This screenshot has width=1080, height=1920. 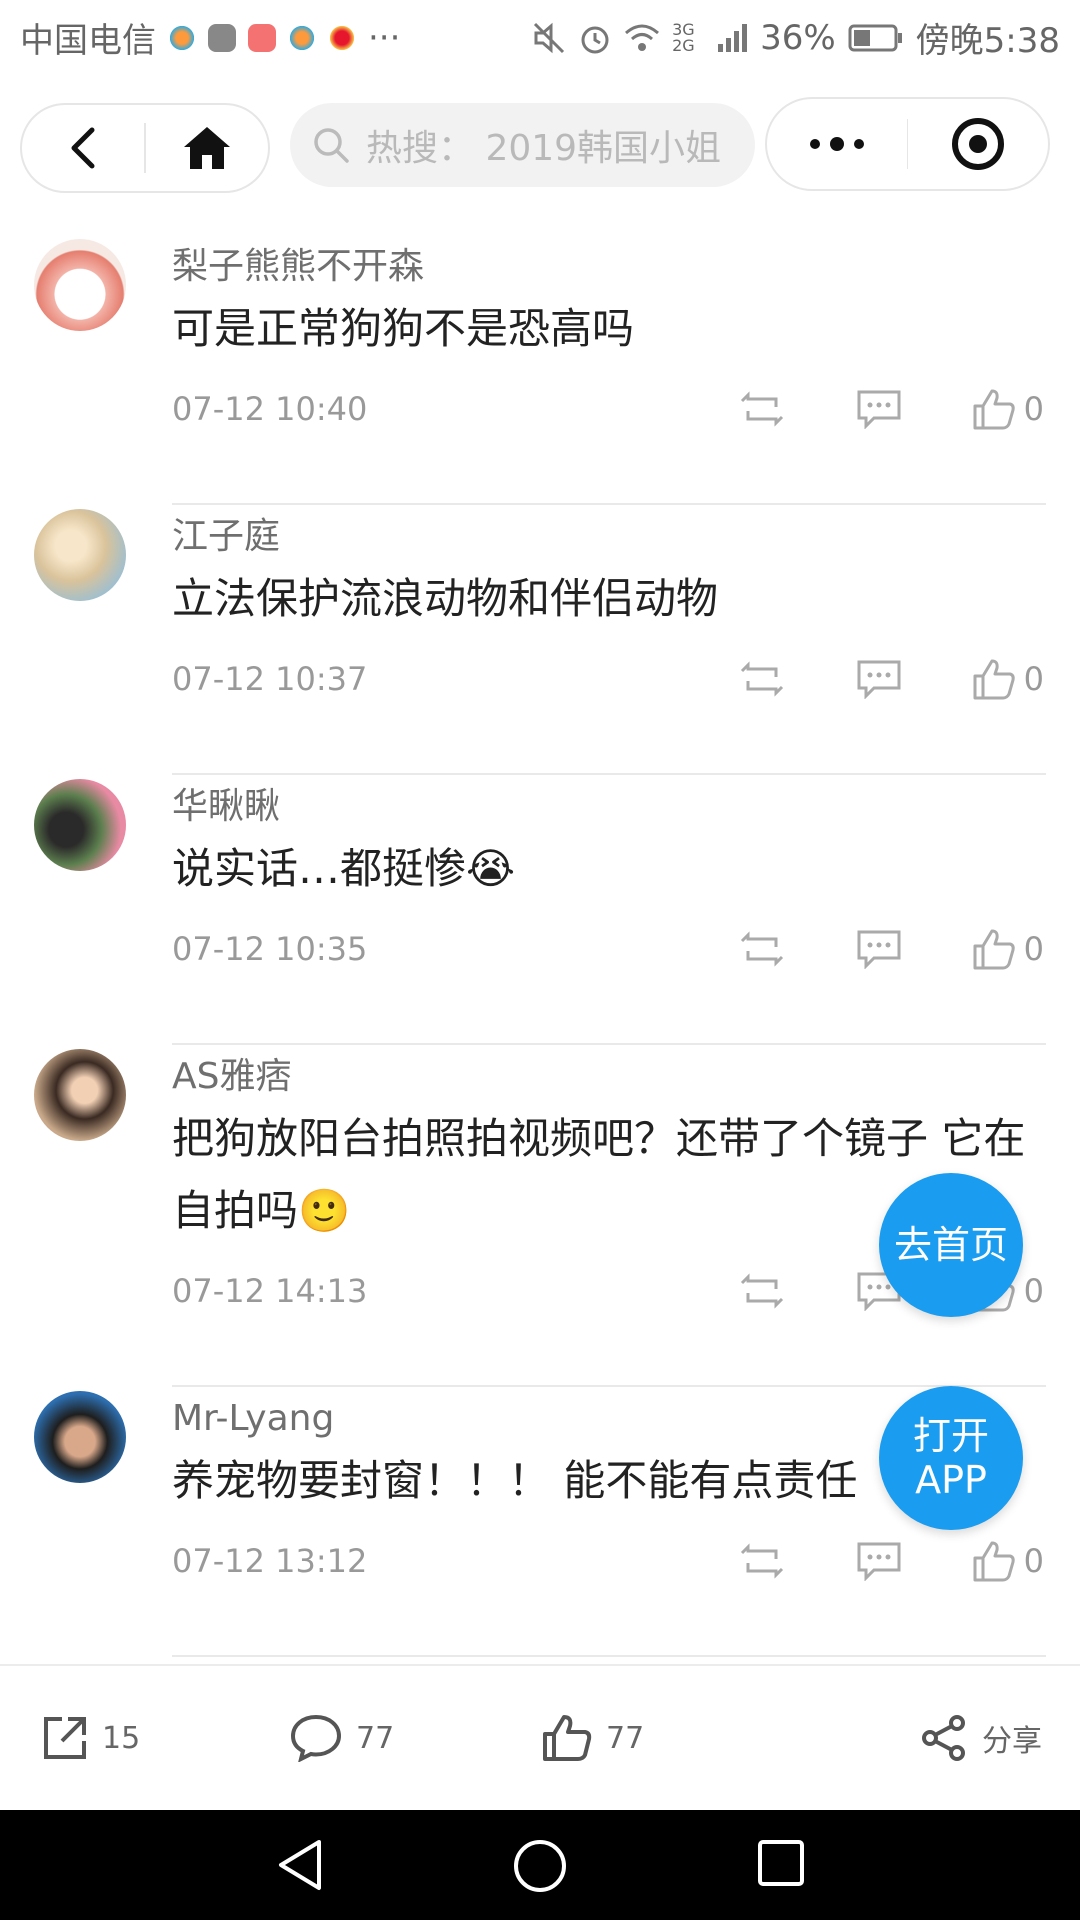 I want to click on comment-author: AS雅痞, so click(x=608, y=1077).